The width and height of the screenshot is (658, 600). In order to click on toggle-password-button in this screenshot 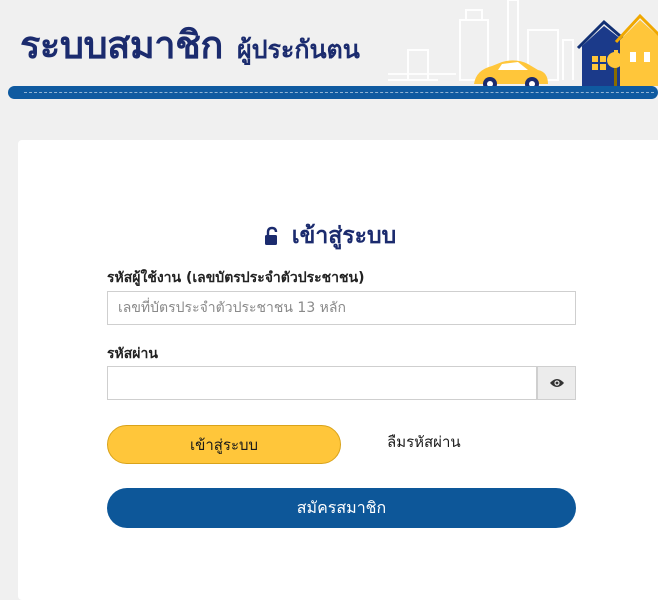, I will do `click(556, 383)`.